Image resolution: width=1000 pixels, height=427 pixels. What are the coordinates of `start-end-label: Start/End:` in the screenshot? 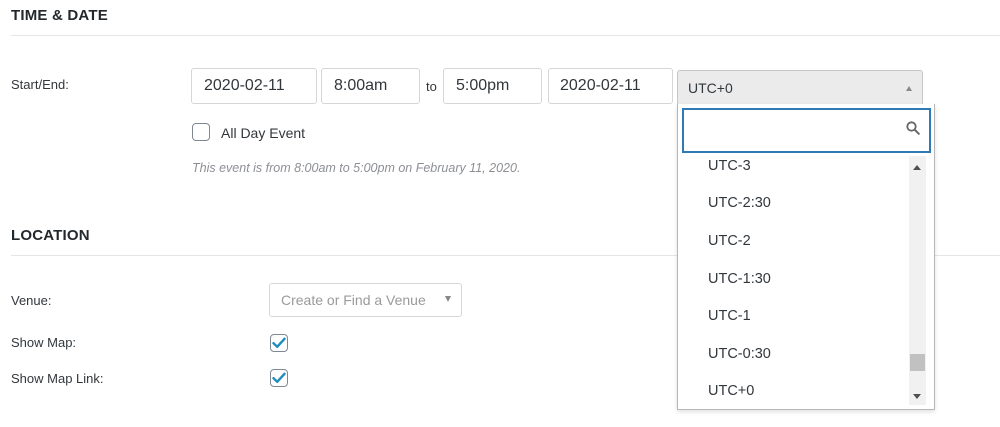 It's located at (40, 84).